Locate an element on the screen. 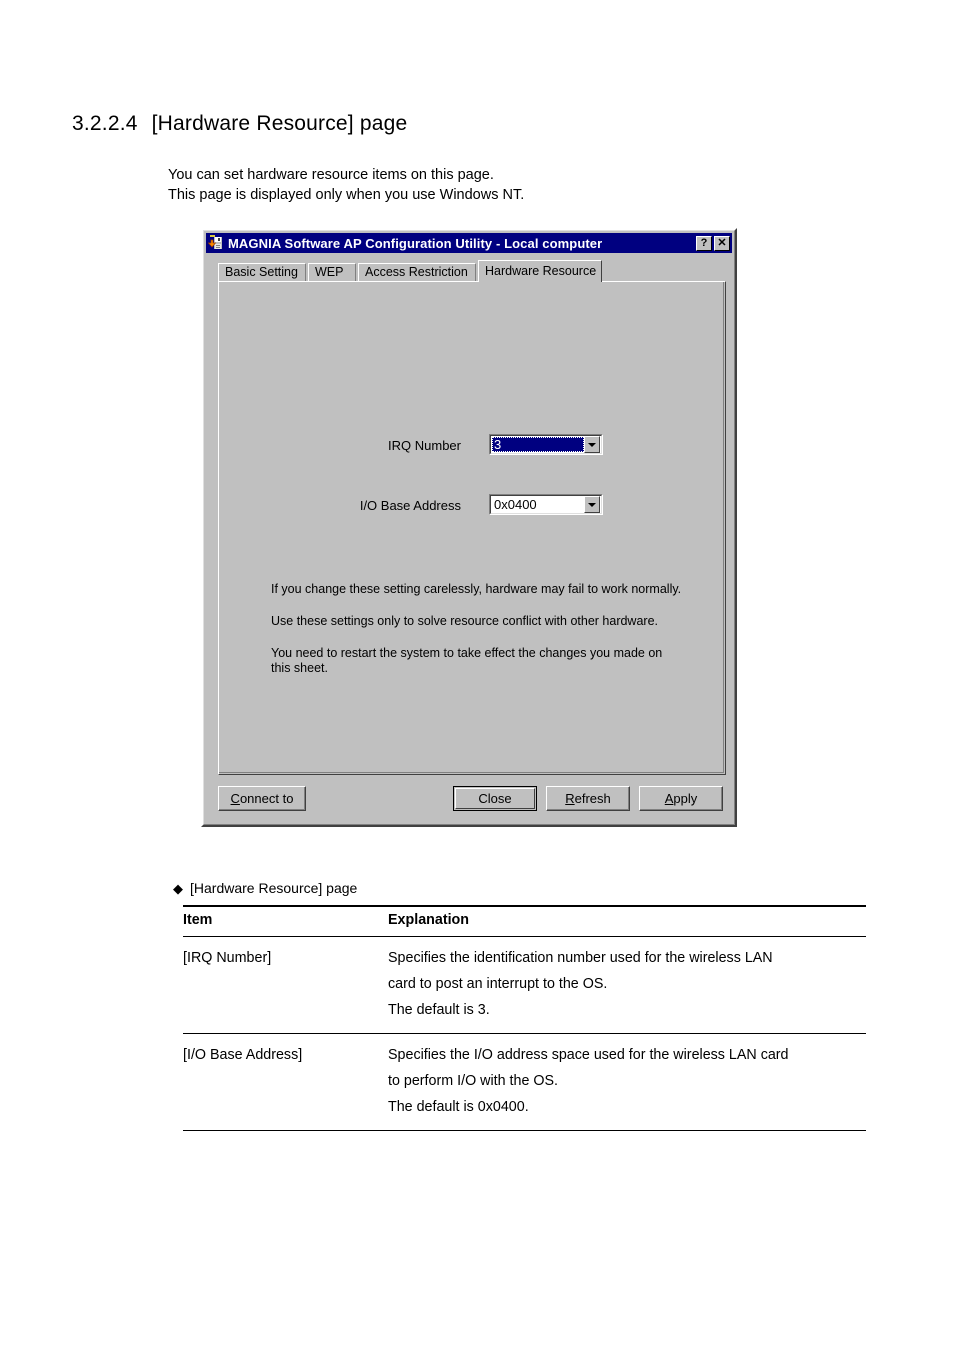 Image resolution: width=954 pixels, height=1351 pixels. tab-access-restriction: Access Restriction is located at coordinates (417, 272).